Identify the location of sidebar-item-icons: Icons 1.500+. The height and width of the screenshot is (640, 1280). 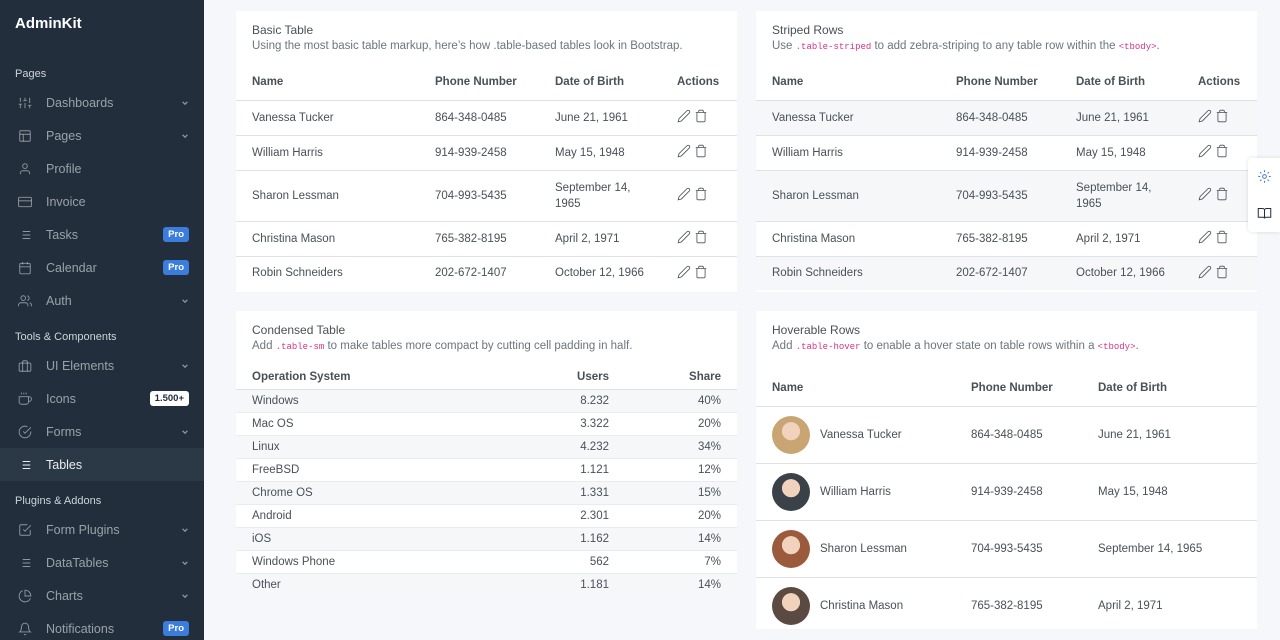
(102, 398).